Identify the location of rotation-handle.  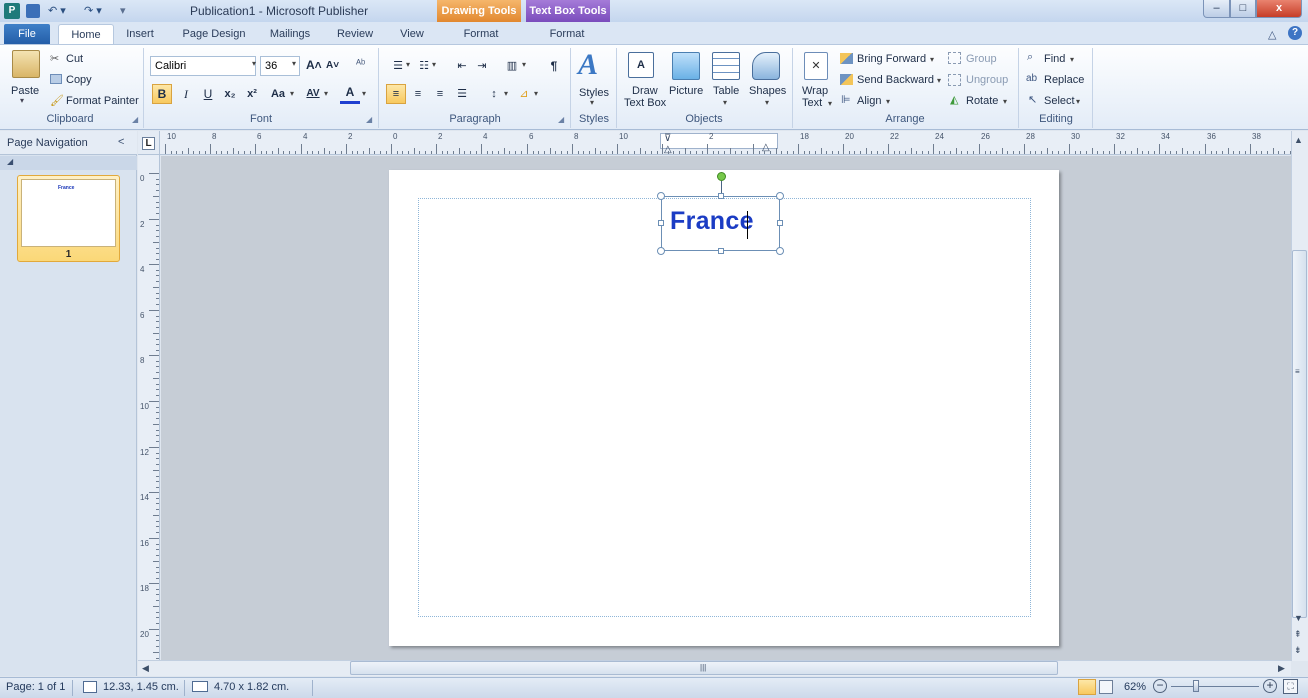
(721, 176).